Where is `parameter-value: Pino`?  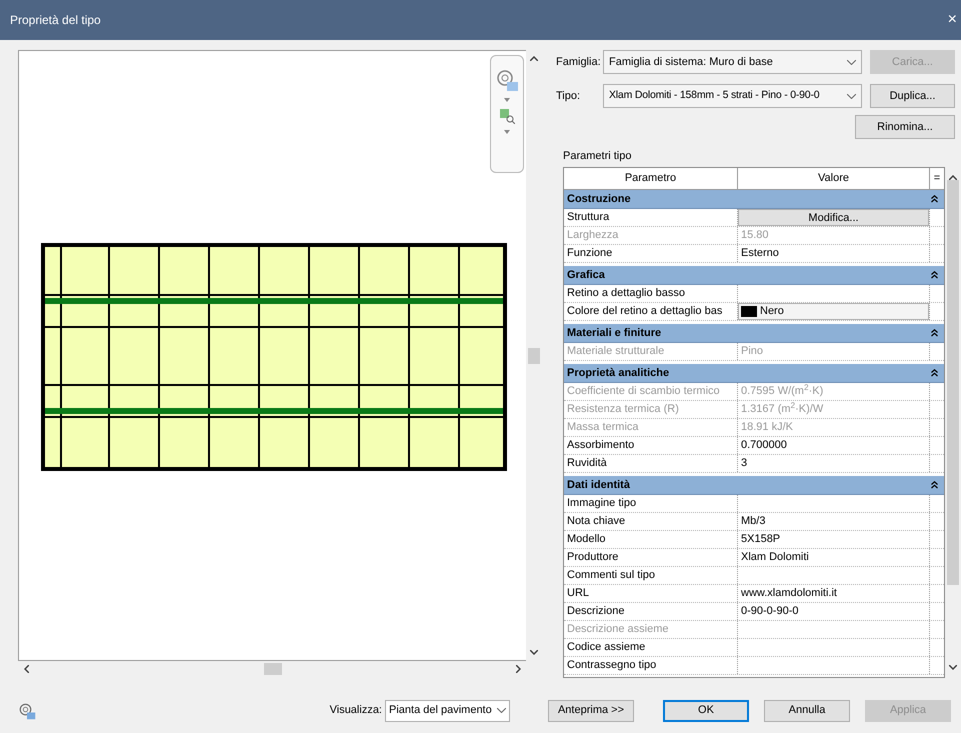 parameter-value: Pino is located at coordinates (752, 352).